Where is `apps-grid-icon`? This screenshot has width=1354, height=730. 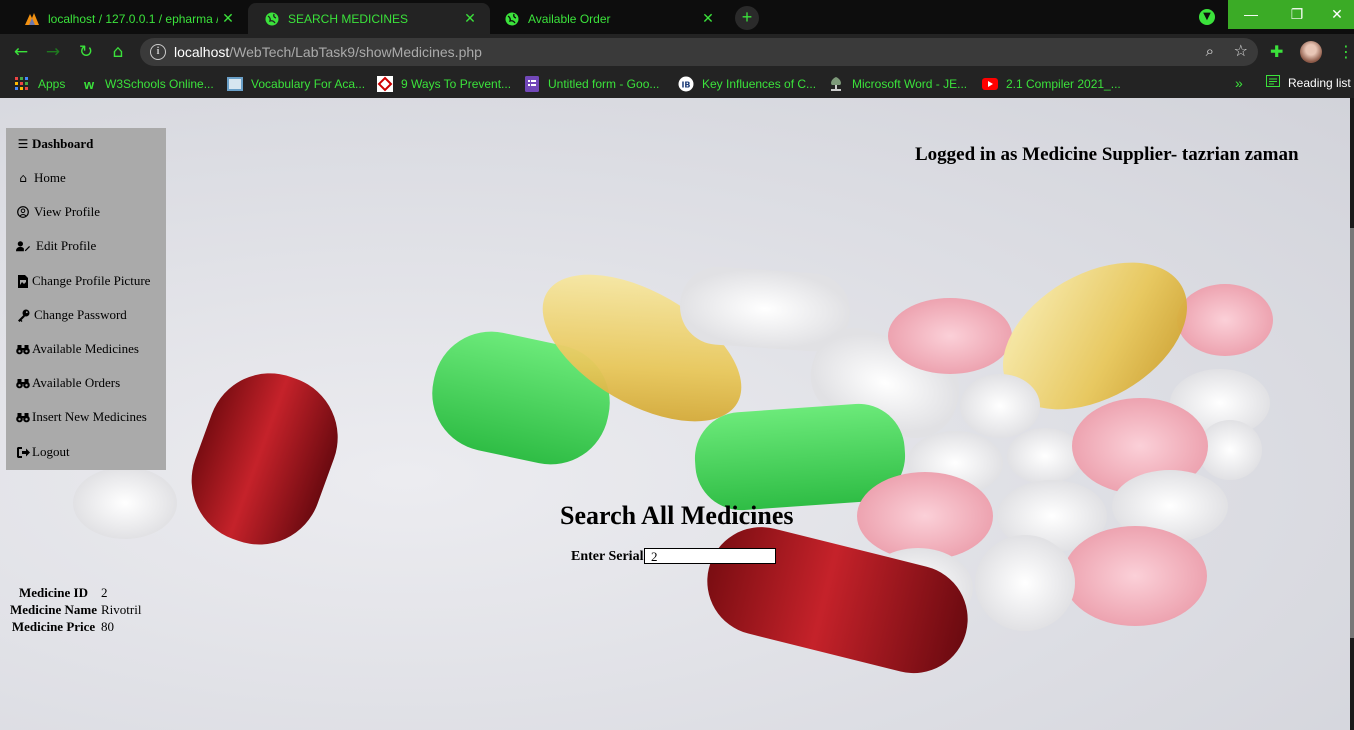 apps-grid-icon is located at coordinates (22, 84).